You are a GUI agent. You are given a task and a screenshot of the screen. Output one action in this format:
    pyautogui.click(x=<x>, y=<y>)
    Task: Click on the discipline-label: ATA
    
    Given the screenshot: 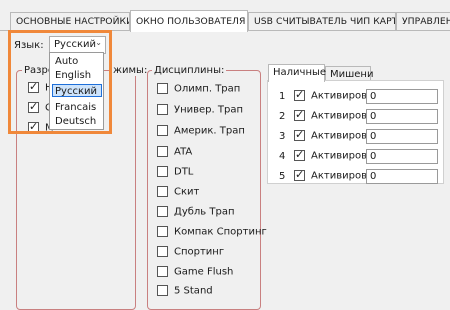 What is the action you would take?
    pyautogui.click(x=183, y=152)
    